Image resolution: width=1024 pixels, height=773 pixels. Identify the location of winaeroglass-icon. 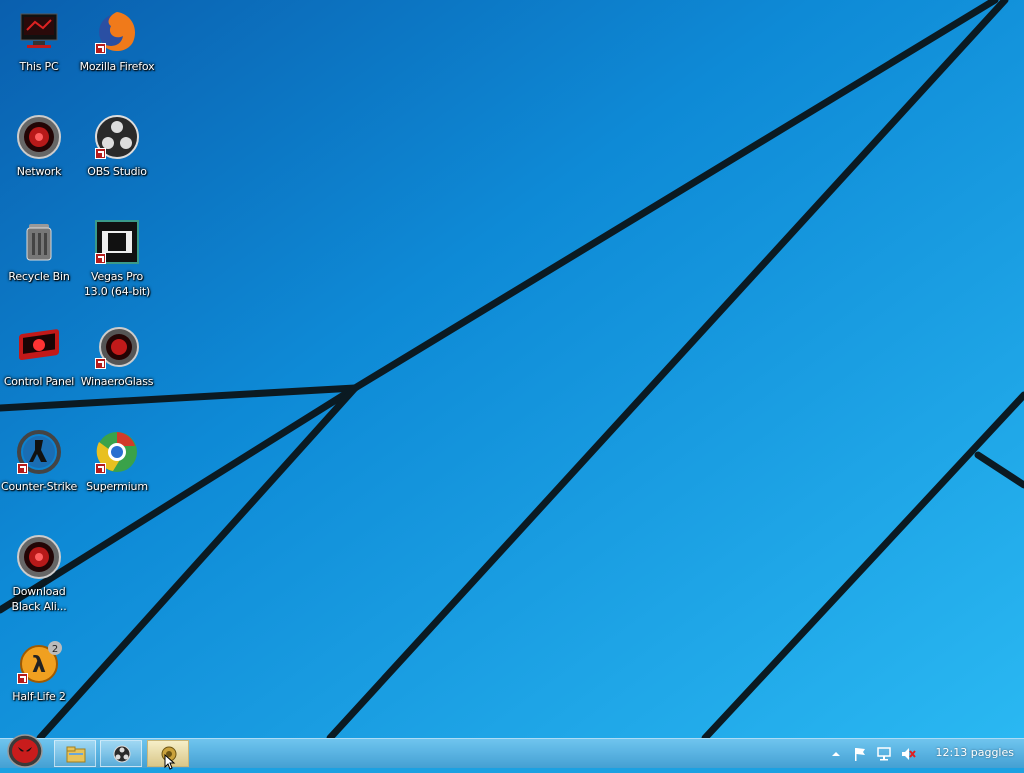
(117, 347).